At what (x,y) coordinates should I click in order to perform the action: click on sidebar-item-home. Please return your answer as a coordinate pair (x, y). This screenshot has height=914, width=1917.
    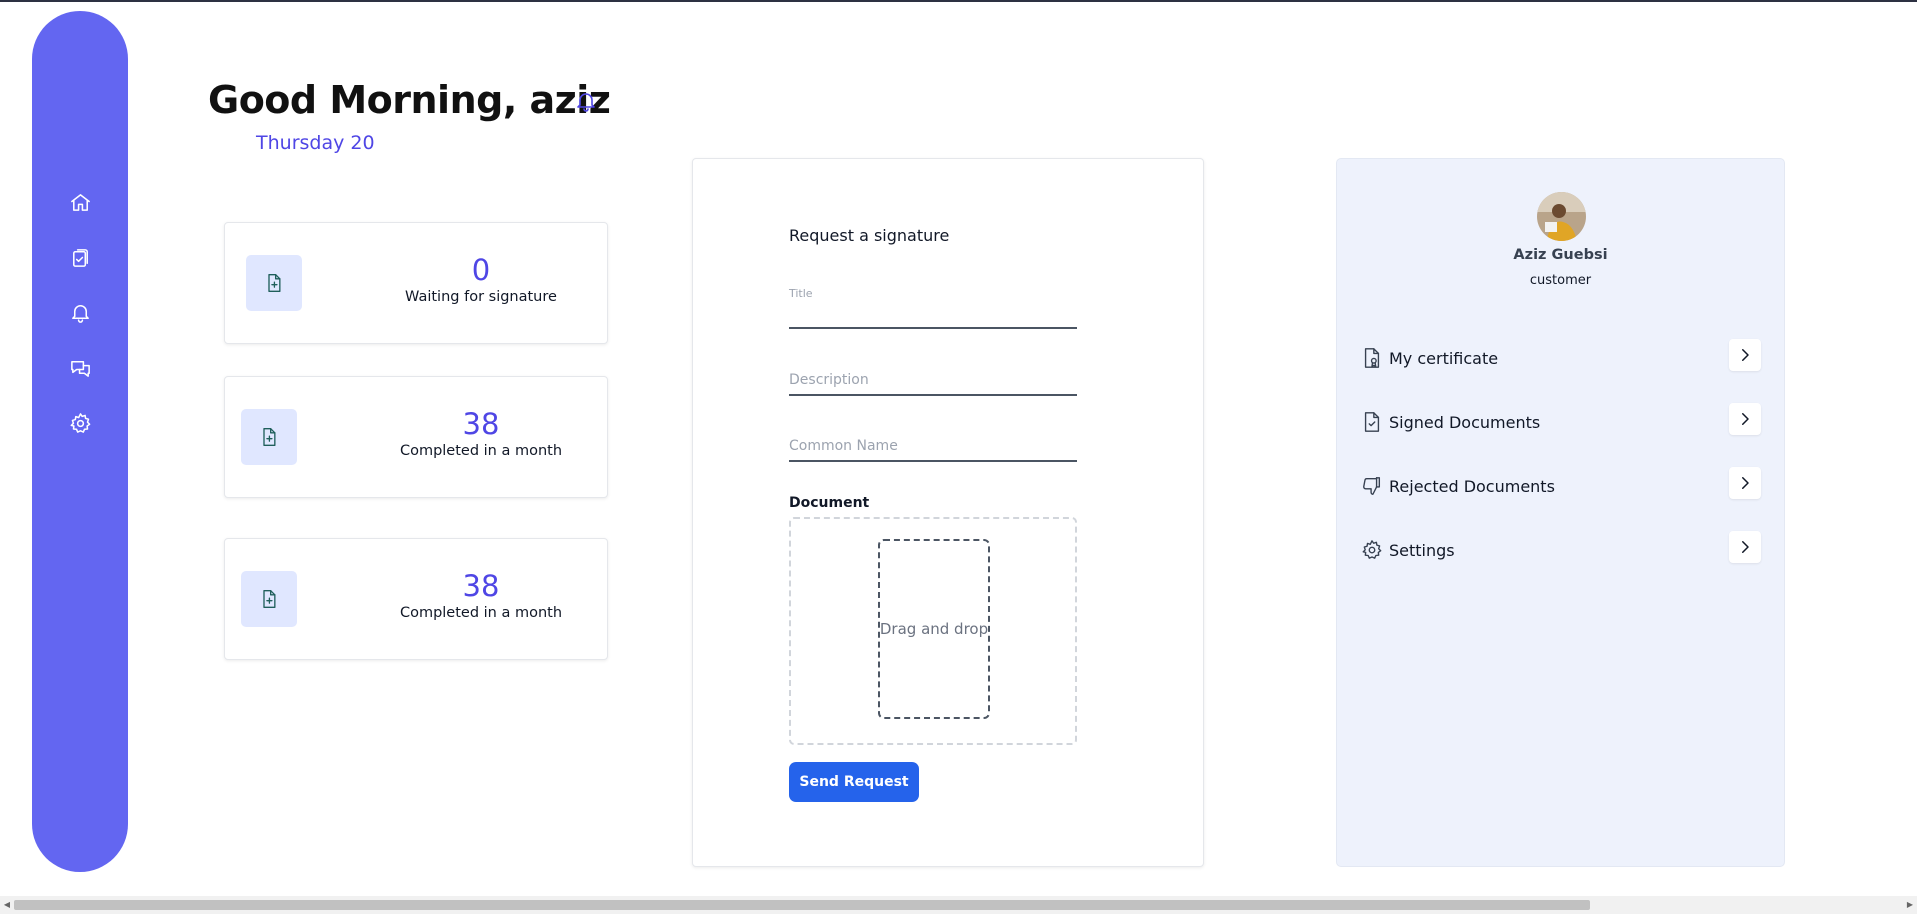
    Looking at the image, I should click on (80, 202).